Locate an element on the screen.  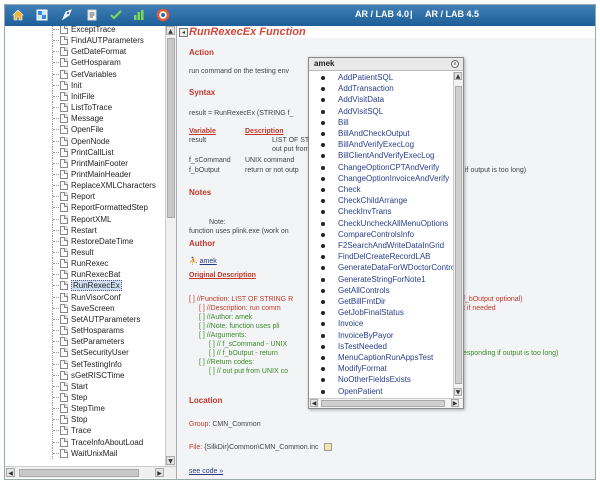
tree-item-label: OpenFile is located at coordinates (87, 129).